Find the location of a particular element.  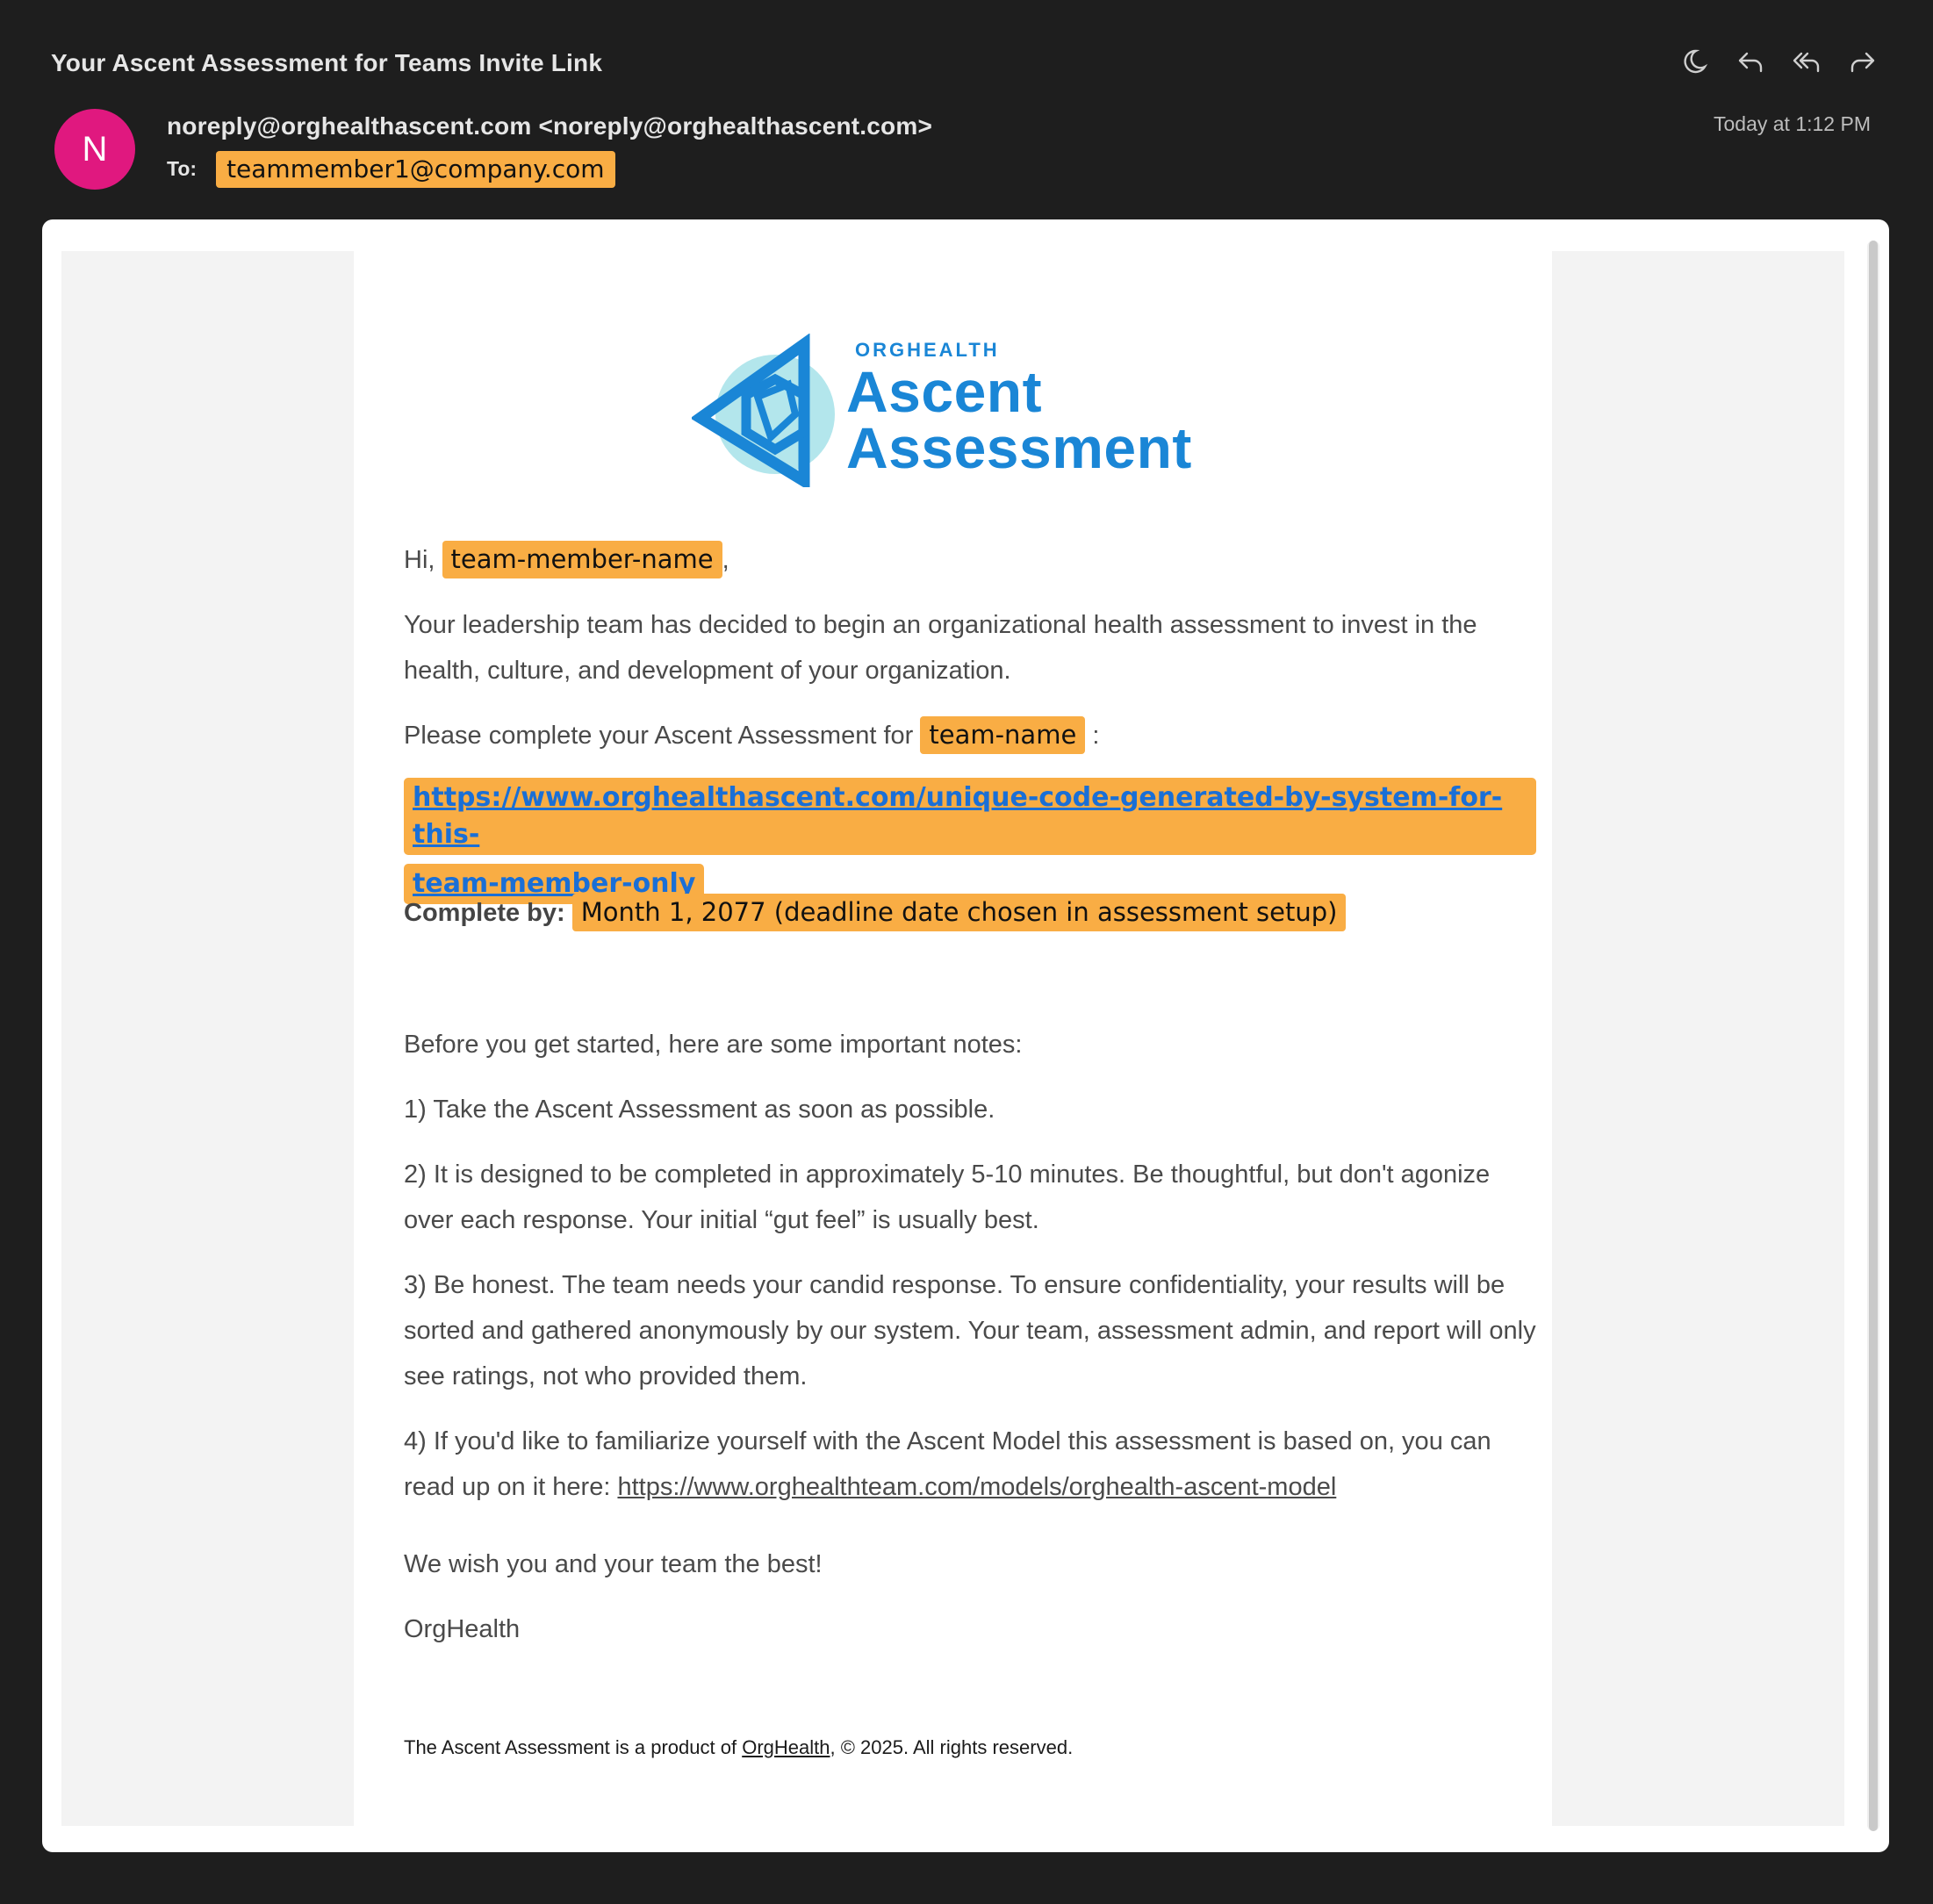

complete-suffix: : is located at coordinates (1096, 736).